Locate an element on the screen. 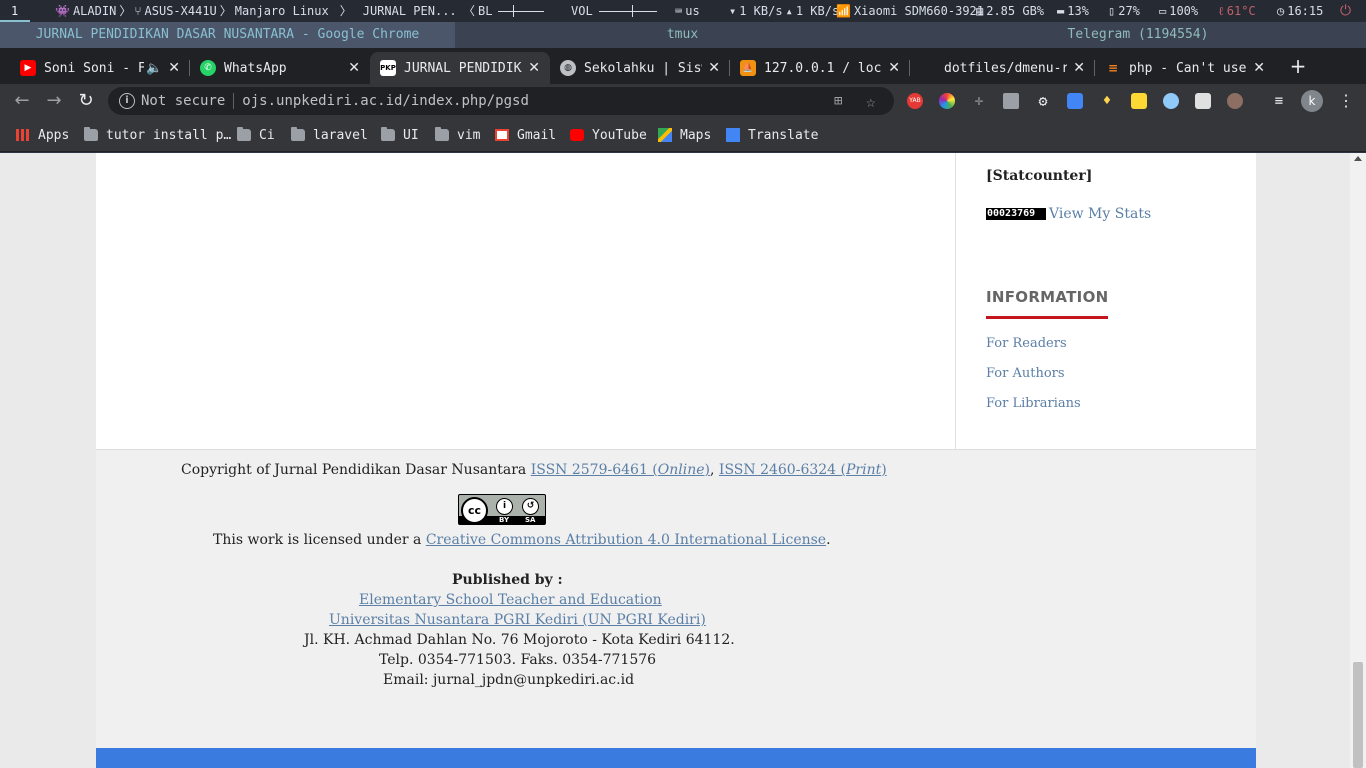 The width and height of the screenshot is (1366, 768). backlight-slider is located at coordinates (521, 10).